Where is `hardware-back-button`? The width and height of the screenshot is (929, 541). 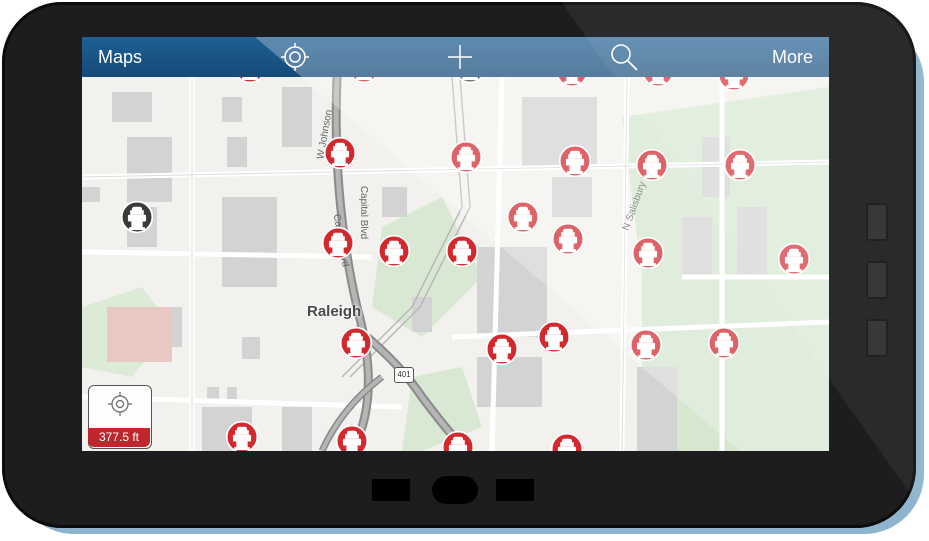 hardware-back-button is located at coordinates (391, 490).